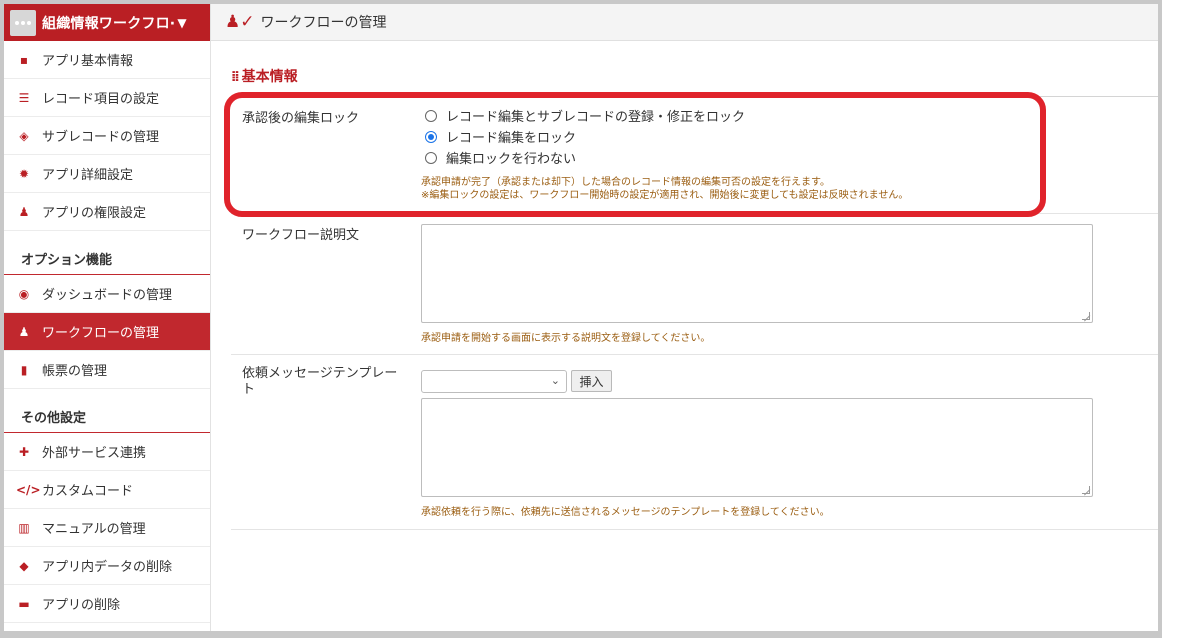  I want to click on lock-option-none: 編集ロックを行わない, so click(500, 157).